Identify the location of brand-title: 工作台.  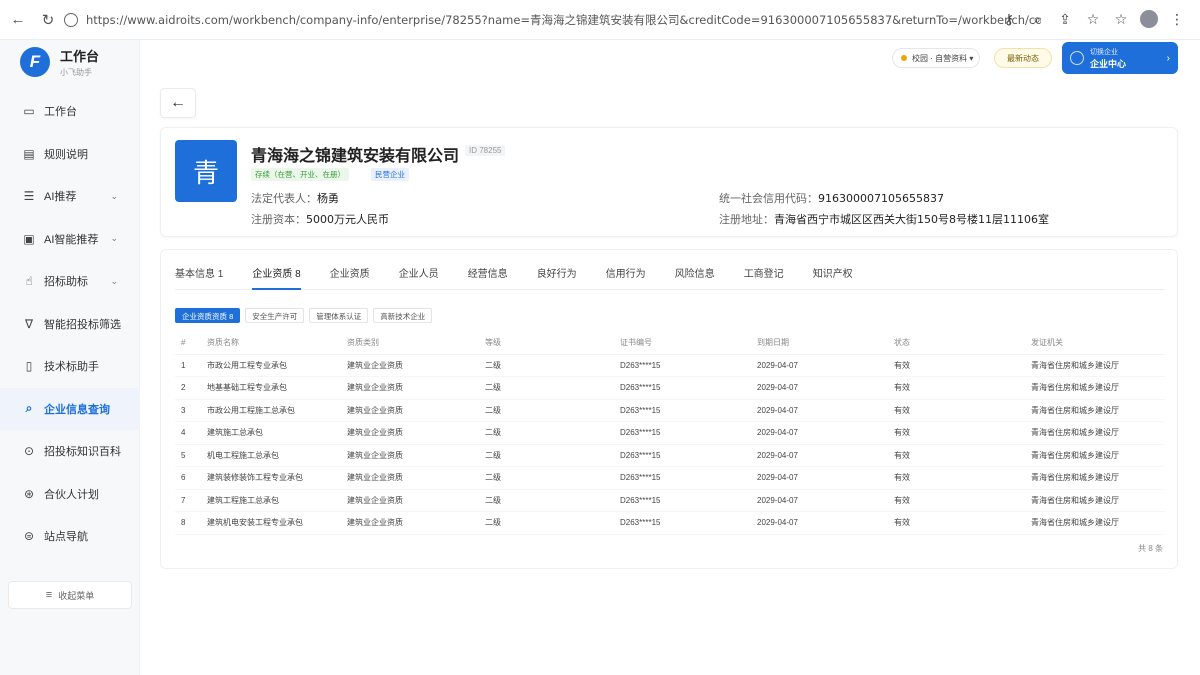
(80, 56).